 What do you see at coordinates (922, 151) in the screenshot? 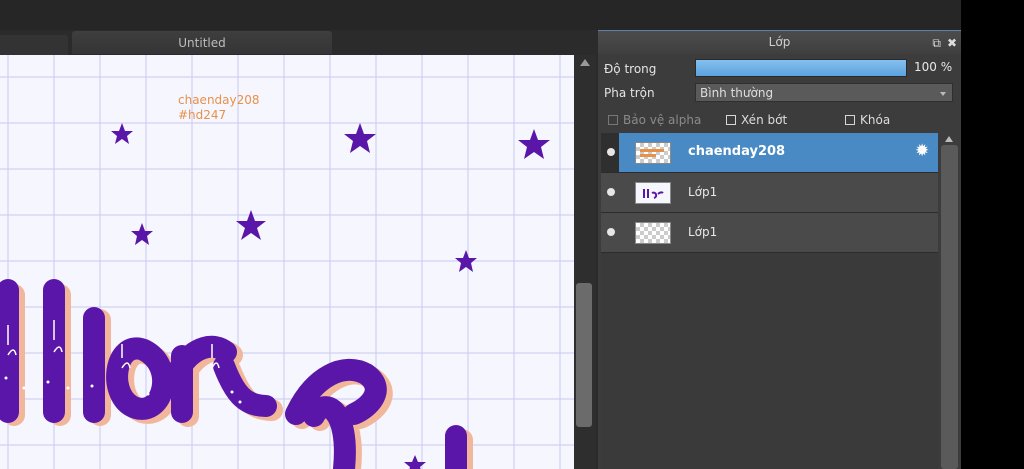
I see `gear-icon: ✹` at bounding box center [922, 151].